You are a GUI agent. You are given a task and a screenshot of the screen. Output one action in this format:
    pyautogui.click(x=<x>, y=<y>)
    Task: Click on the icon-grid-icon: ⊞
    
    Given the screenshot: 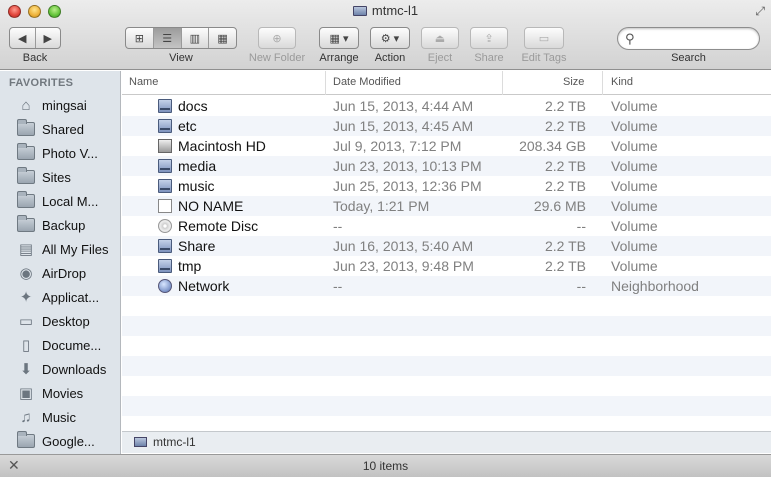 What is the action you would take?
    pyautogui.click(x=139, y=38)
    